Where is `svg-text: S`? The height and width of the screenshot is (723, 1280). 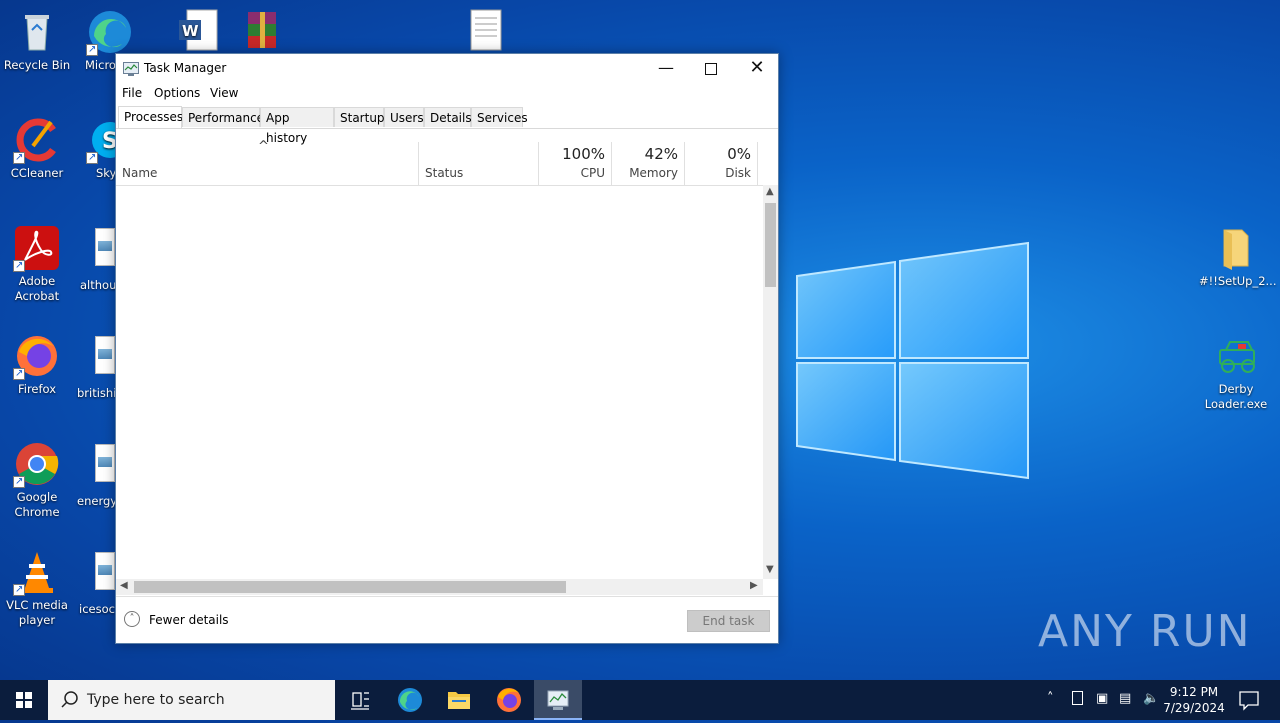 svg-text: S is located at coordinates (108, 141).